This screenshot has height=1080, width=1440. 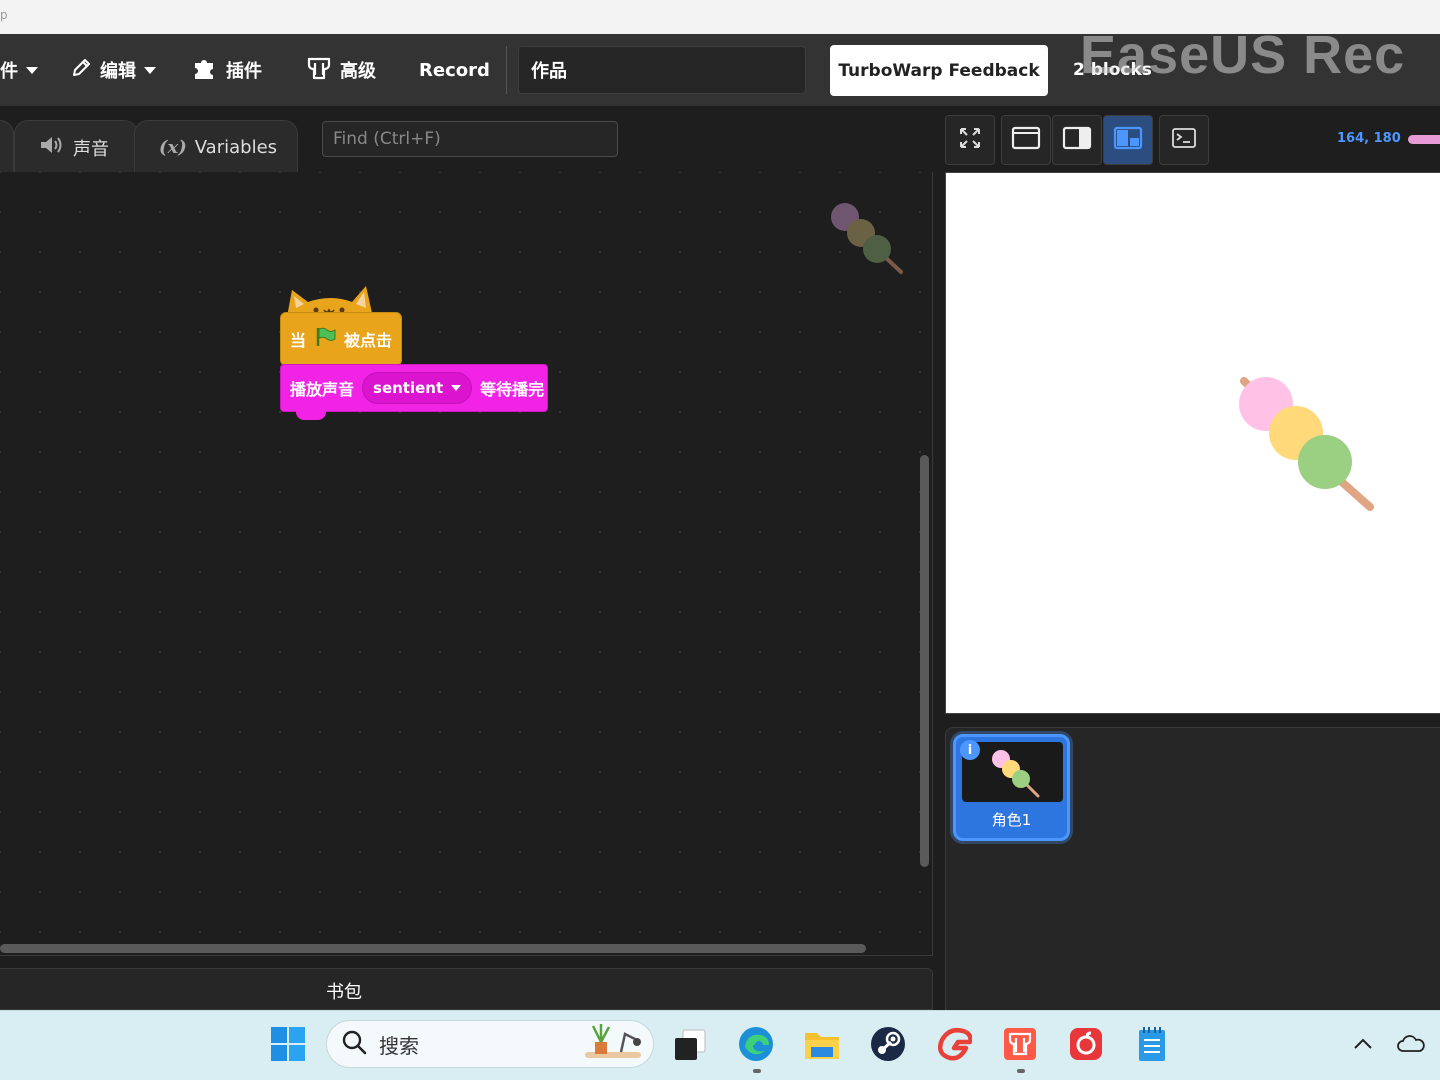 What do you see at coordinates (118, 71) in the screenshot?
I see `edit-menu-label: 编辑` at bounding box center [118, 71].